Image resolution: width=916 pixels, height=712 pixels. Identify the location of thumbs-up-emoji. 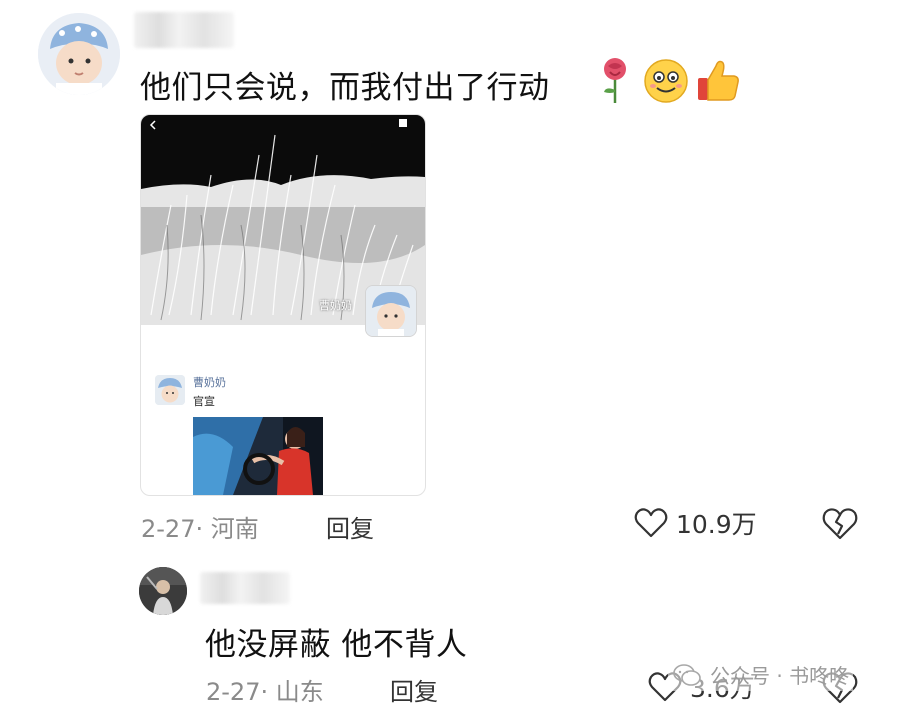
(718, 80).